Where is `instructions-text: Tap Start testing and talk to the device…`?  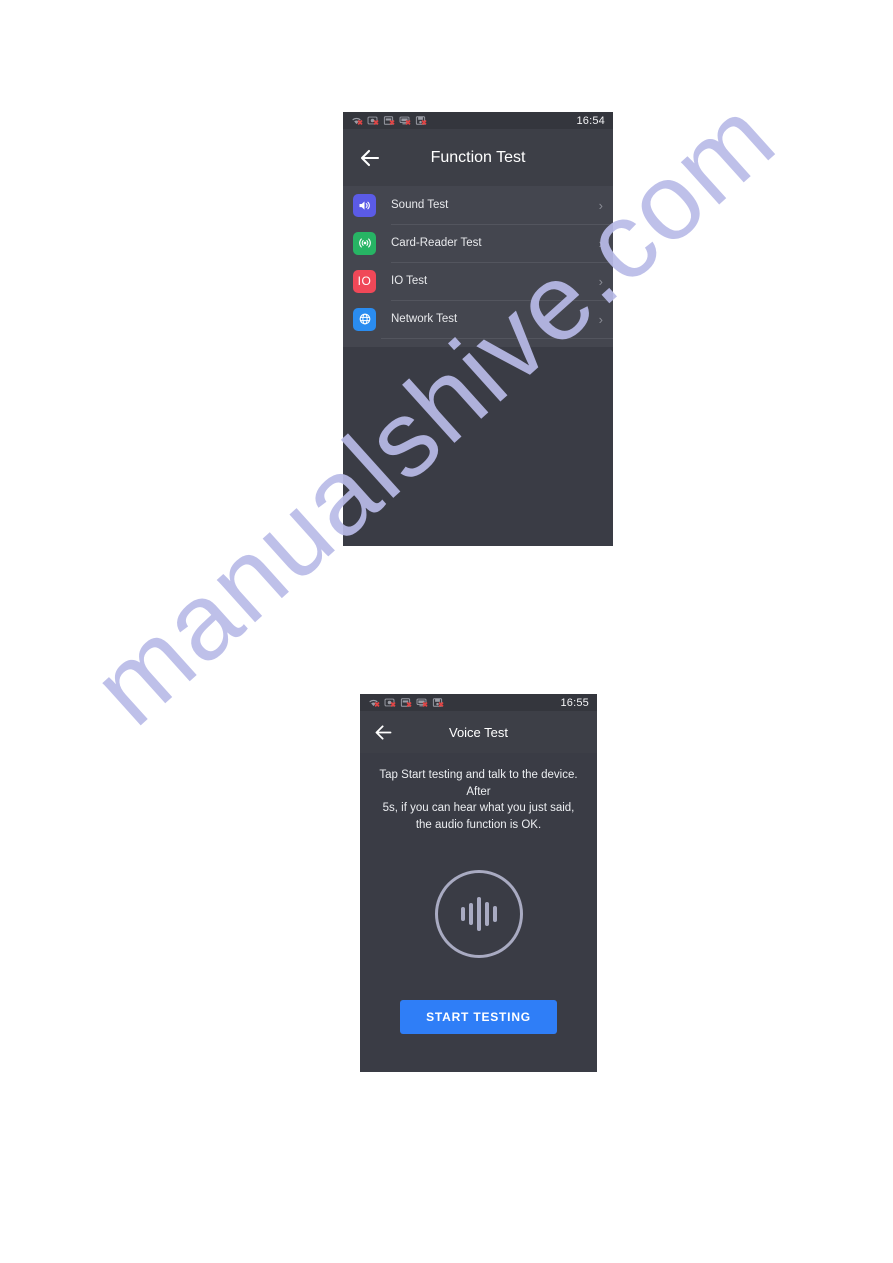 instructions-text: Tap Start testing and talk to the device… is located at coordinates (478, 800).